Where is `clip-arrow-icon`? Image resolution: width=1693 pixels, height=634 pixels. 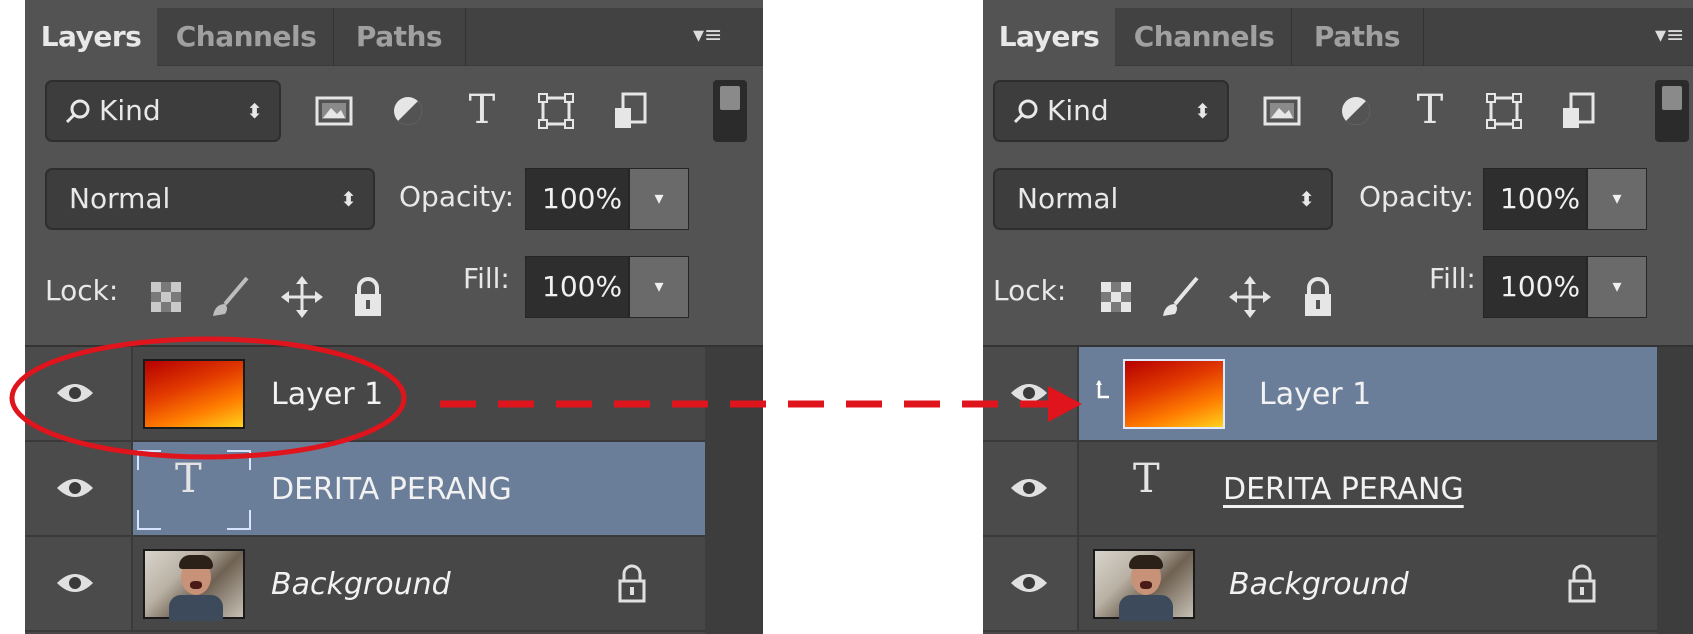
clip-arrow-icon is located at coordinates (1102, 389).